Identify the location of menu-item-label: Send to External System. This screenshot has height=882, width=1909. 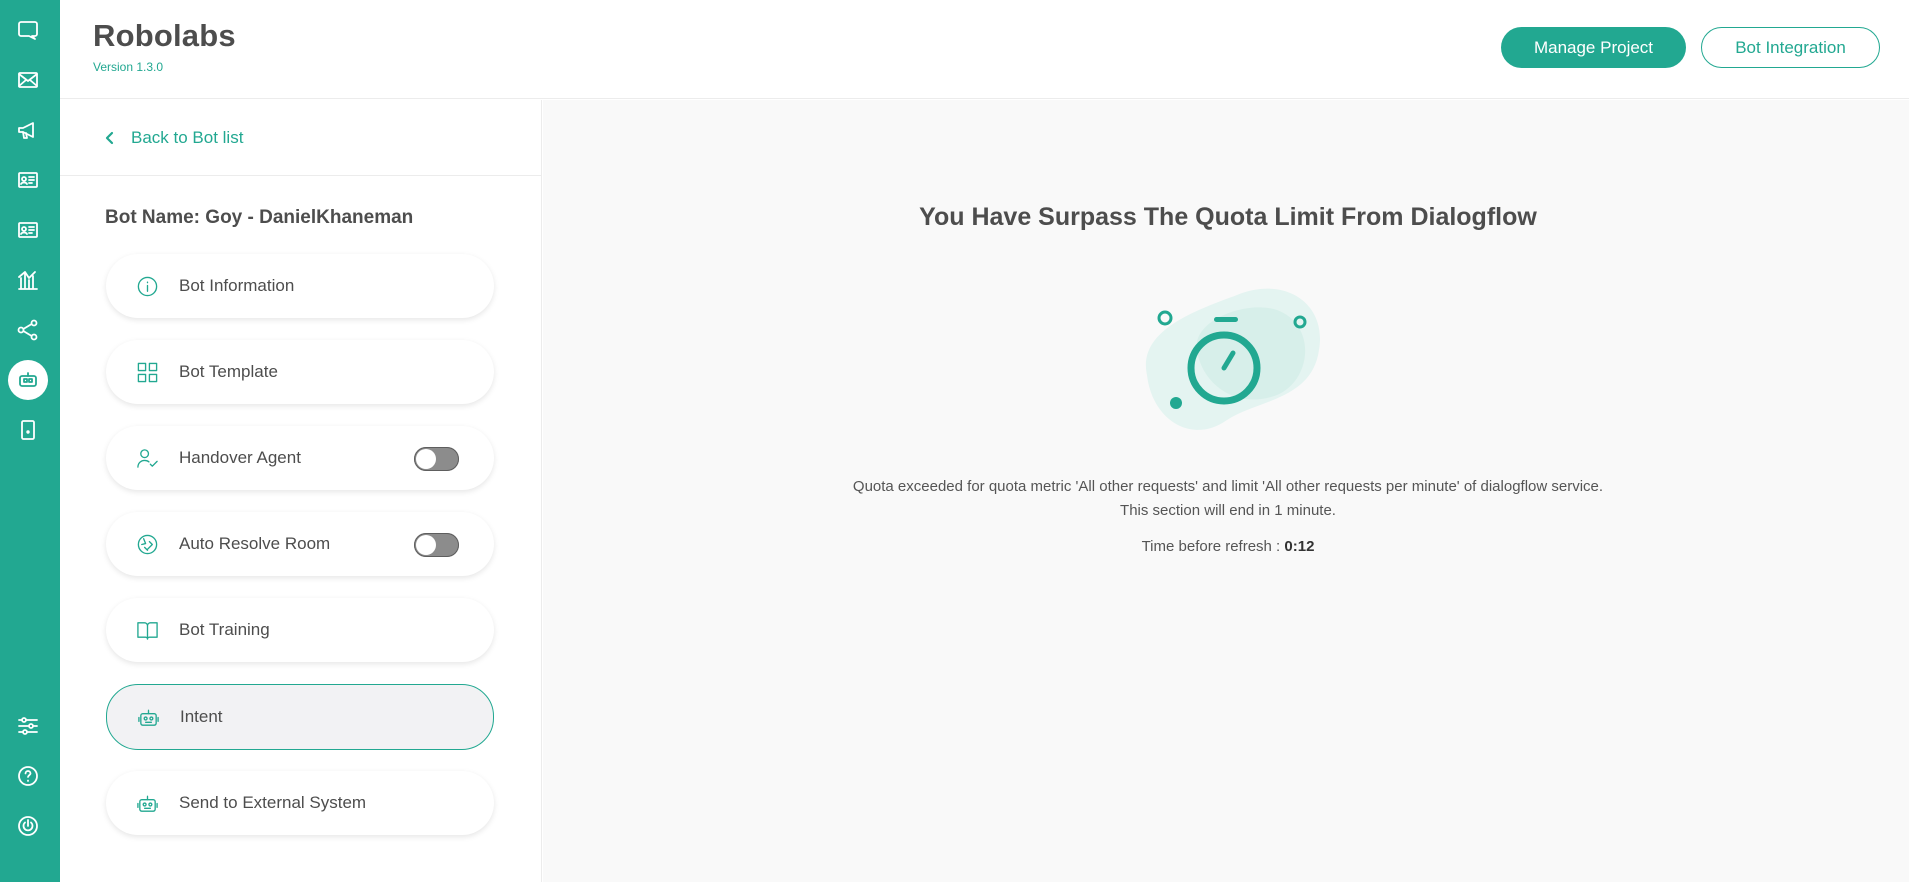
(273, 802).